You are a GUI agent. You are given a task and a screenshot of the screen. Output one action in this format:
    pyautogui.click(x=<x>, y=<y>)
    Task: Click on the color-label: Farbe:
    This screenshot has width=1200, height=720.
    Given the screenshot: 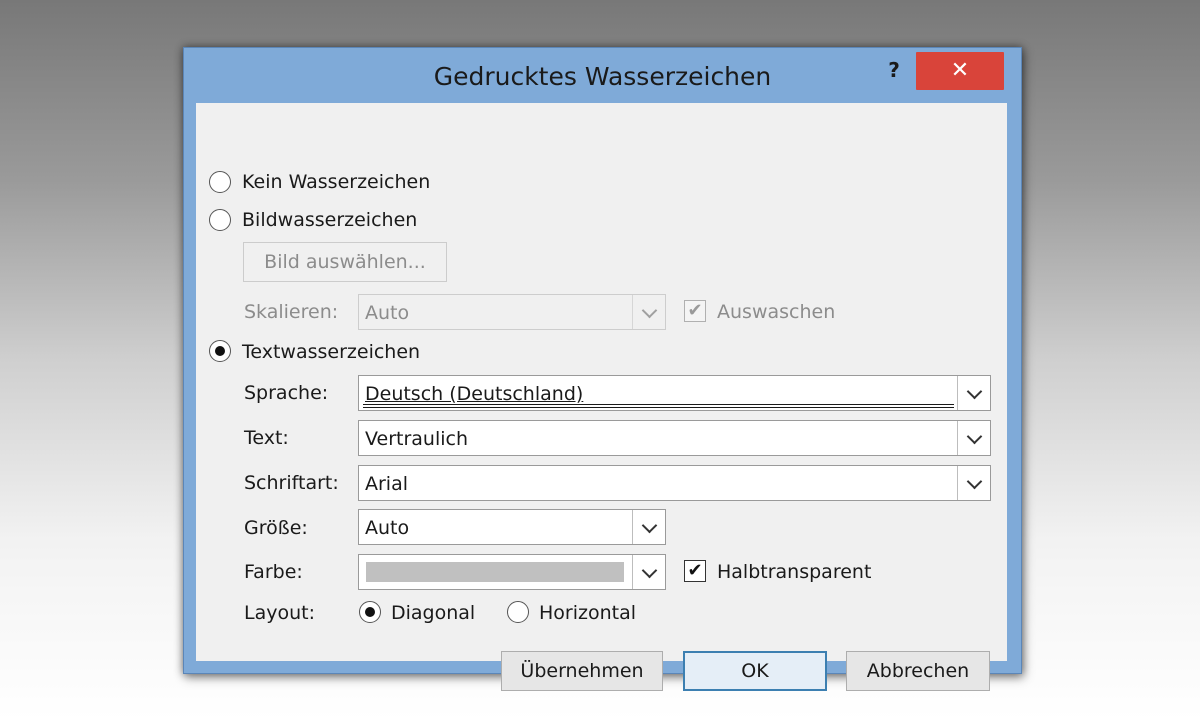 What is the action you would take?
    pyautogui.click(x=273, y=572)
    